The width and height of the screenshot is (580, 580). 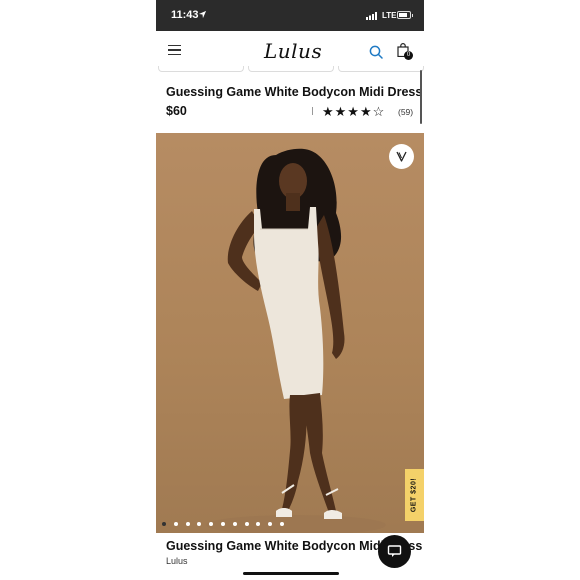 I want to click on promo-tab: GET $20!, so click(x=414, y=495).